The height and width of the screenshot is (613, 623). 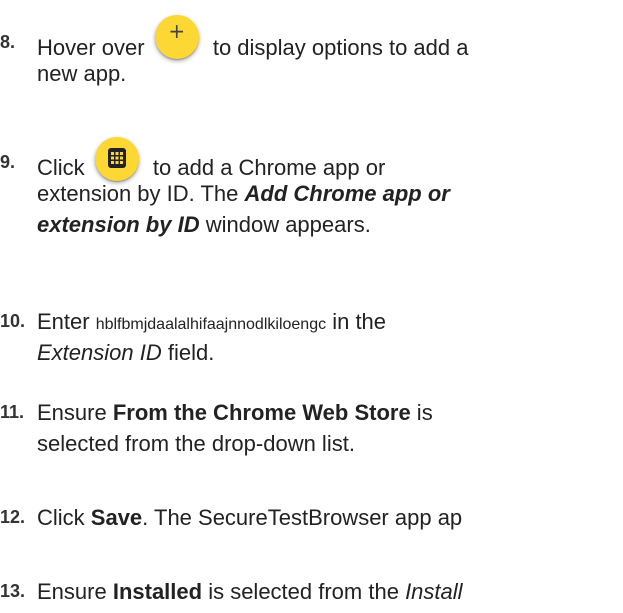 I want to click on step-text-segment: field., so click(x=188, y=352).